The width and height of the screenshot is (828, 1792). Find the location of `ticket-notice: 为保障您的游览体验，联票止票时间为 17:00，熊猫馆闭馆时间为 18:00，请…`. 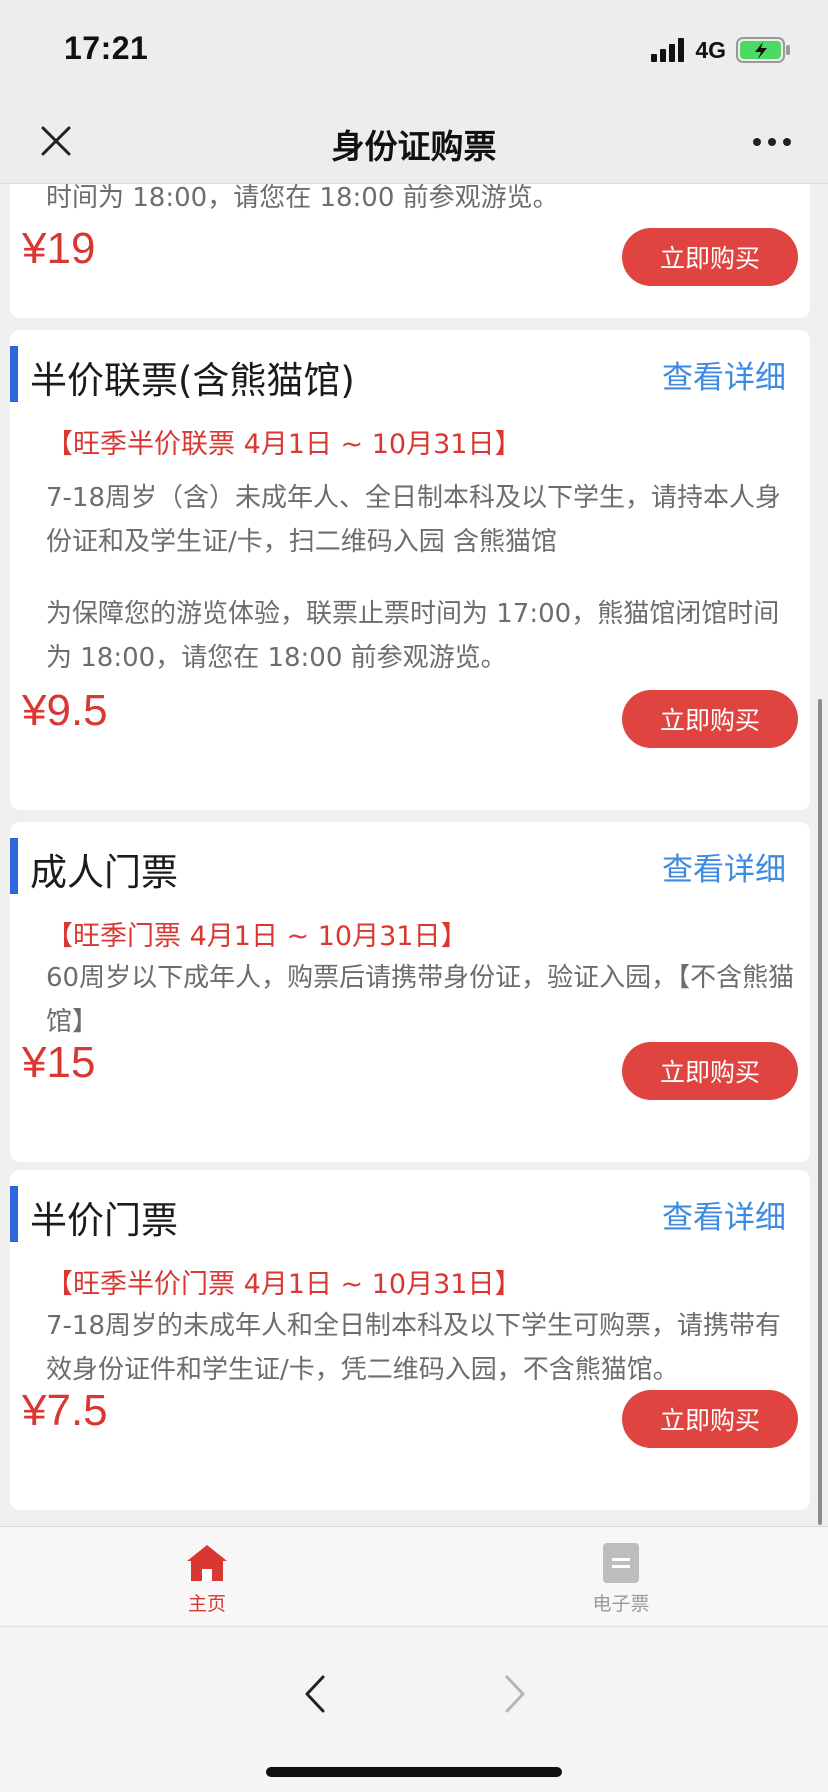

ticket-notice: 为保障您的游览体验，联票止票时间为 17:00，熊猫馆闭馆时间为 18:00，请… is located at coordinates (413, 636).